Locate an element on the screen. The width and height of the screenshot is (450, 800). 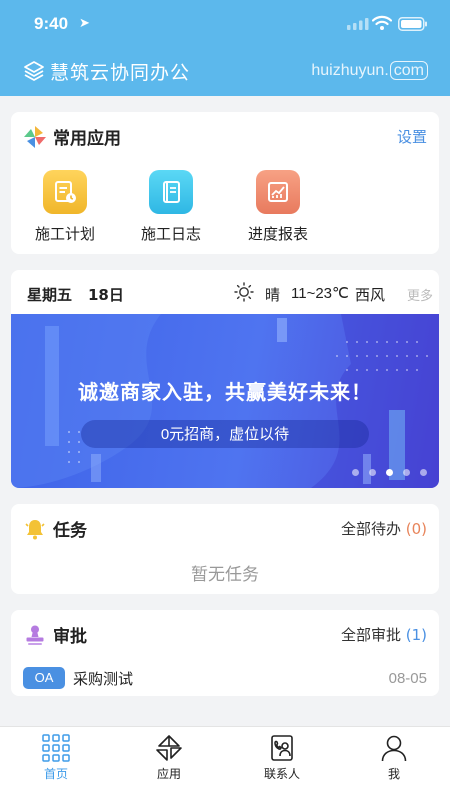
tab-label: 首页 is located at coordinates (55, 774).